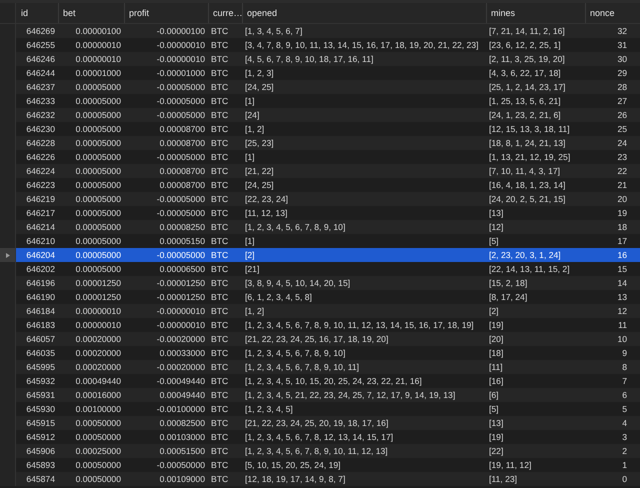 Image resolution: width=640 pixels, height=488 pixels. I want to click on table-cell-text: -0.00005000, so click(181, 255).